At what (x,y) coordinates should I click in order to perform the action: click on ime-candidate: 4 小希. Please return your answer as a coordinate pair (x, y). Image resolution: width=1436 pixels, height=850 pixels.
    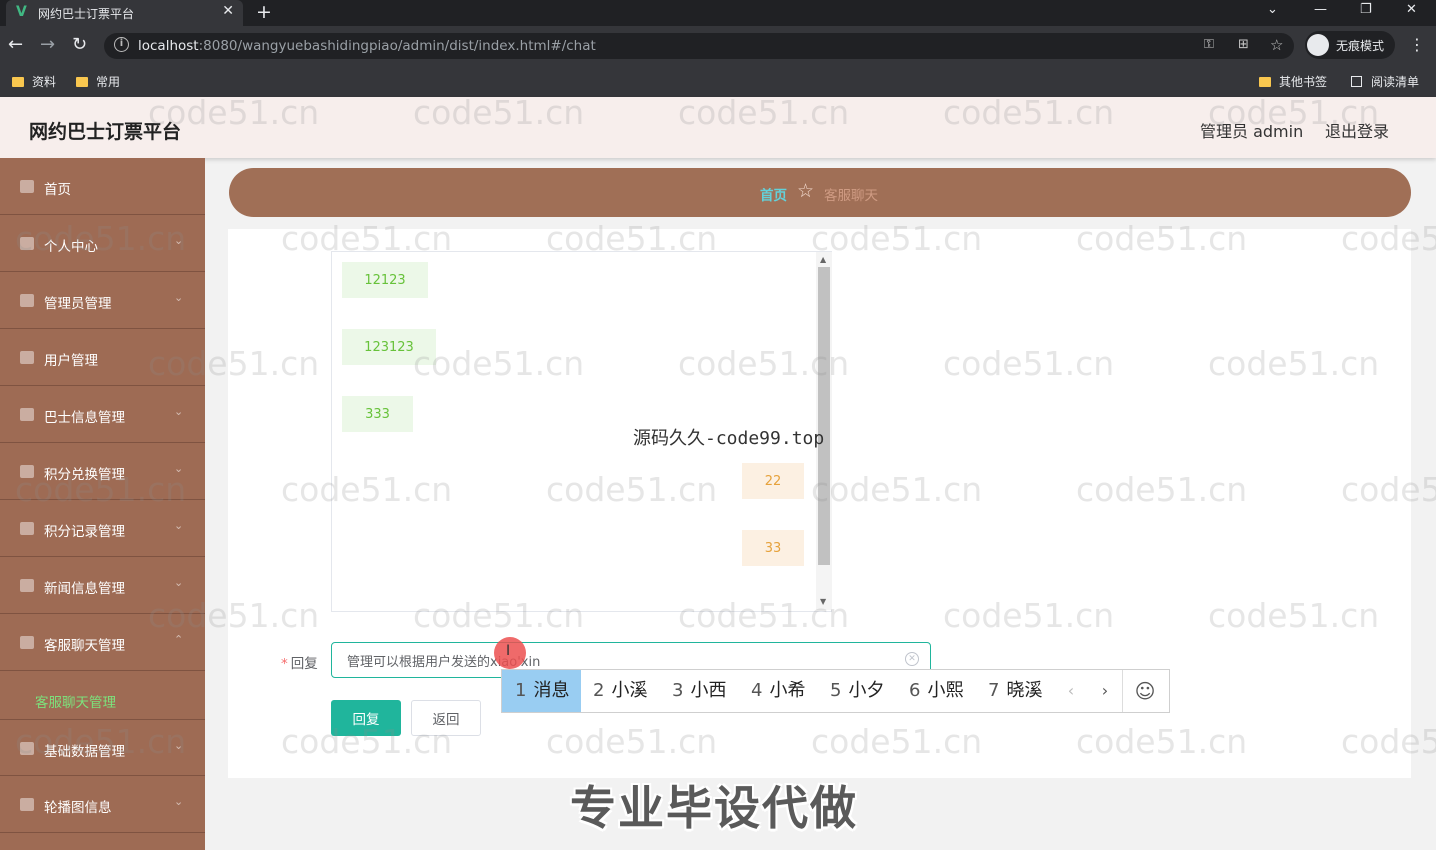
    Looking at the image, I should click on (778, 691).